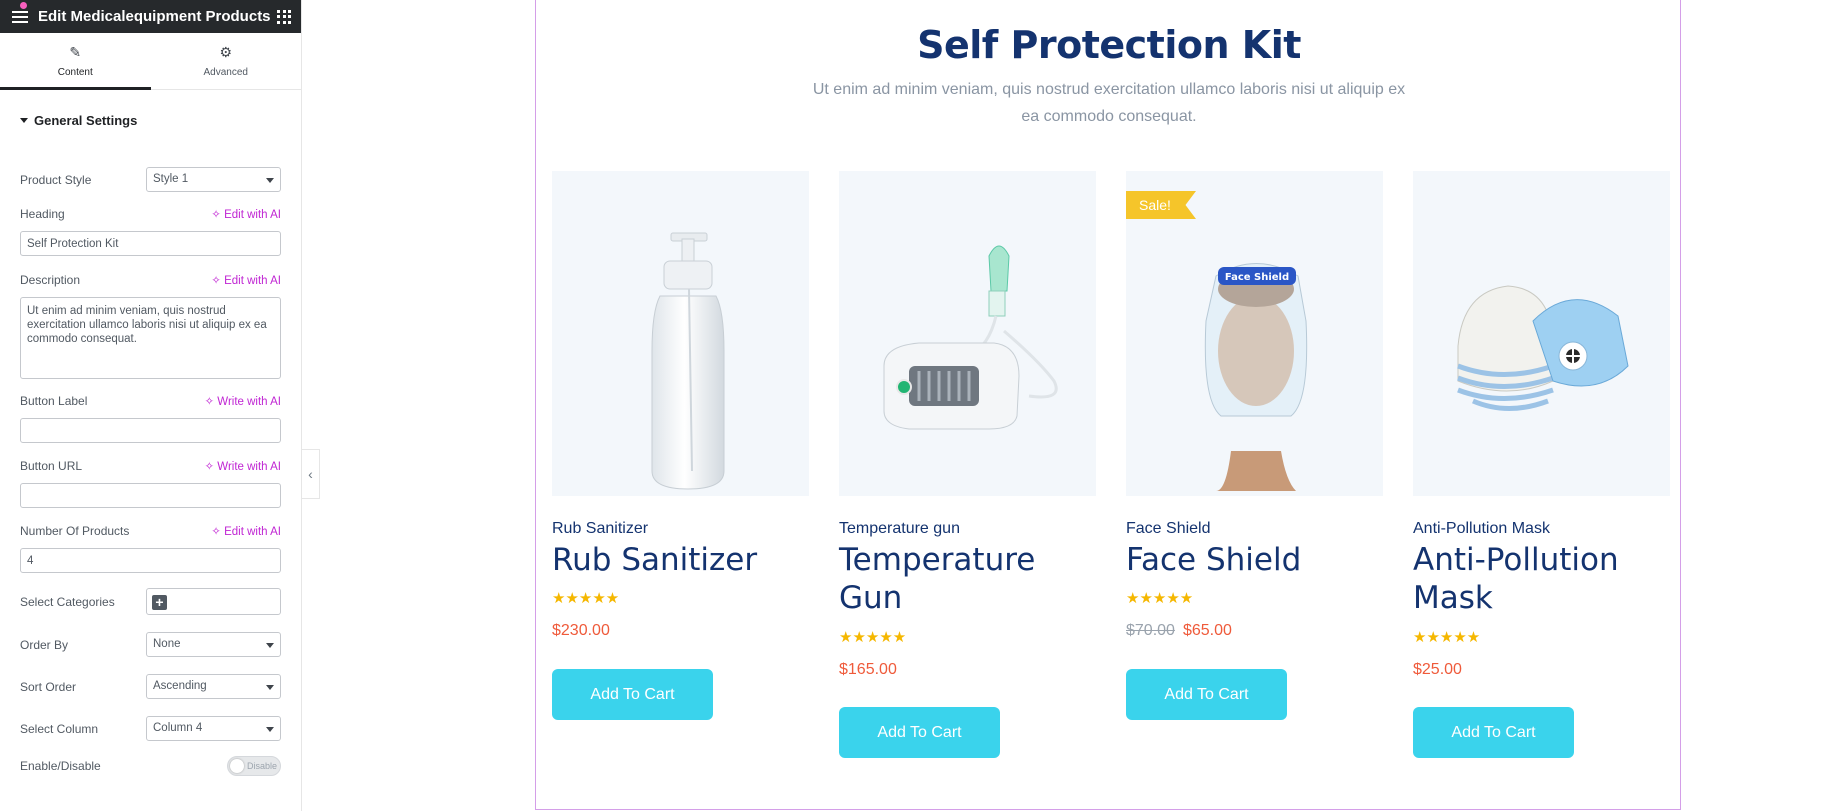 This screenshot has height=811, width=1823. I want to click on product-style-control: Product Style Style 1, so click(150, 181).